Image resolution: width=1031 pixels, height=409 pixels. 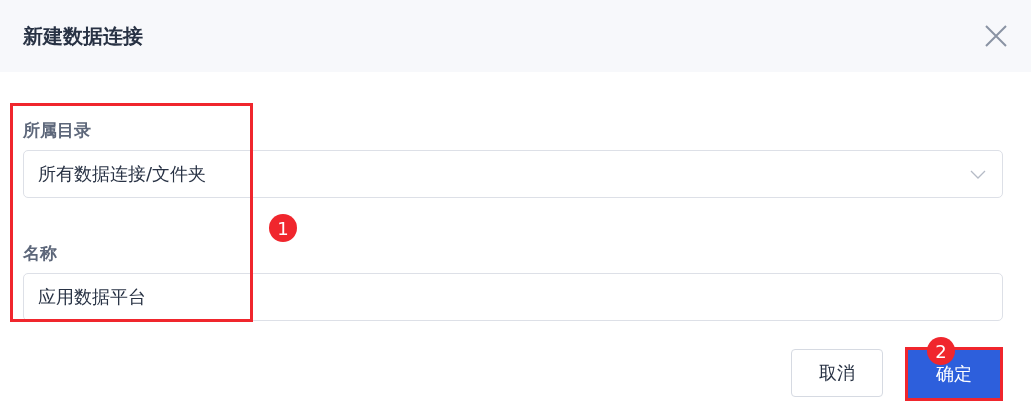 I want to click on chevron-down-icon, so click(x=978, y=174).